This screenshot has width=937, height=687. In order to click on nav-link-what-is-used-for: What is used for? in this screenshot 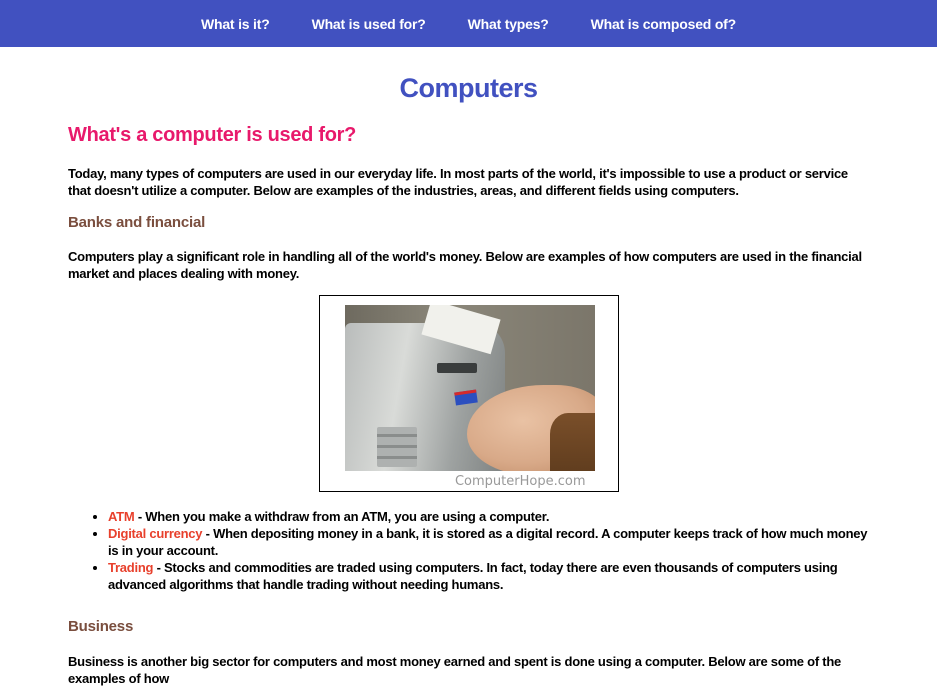, I will do `click(369, 24)`.